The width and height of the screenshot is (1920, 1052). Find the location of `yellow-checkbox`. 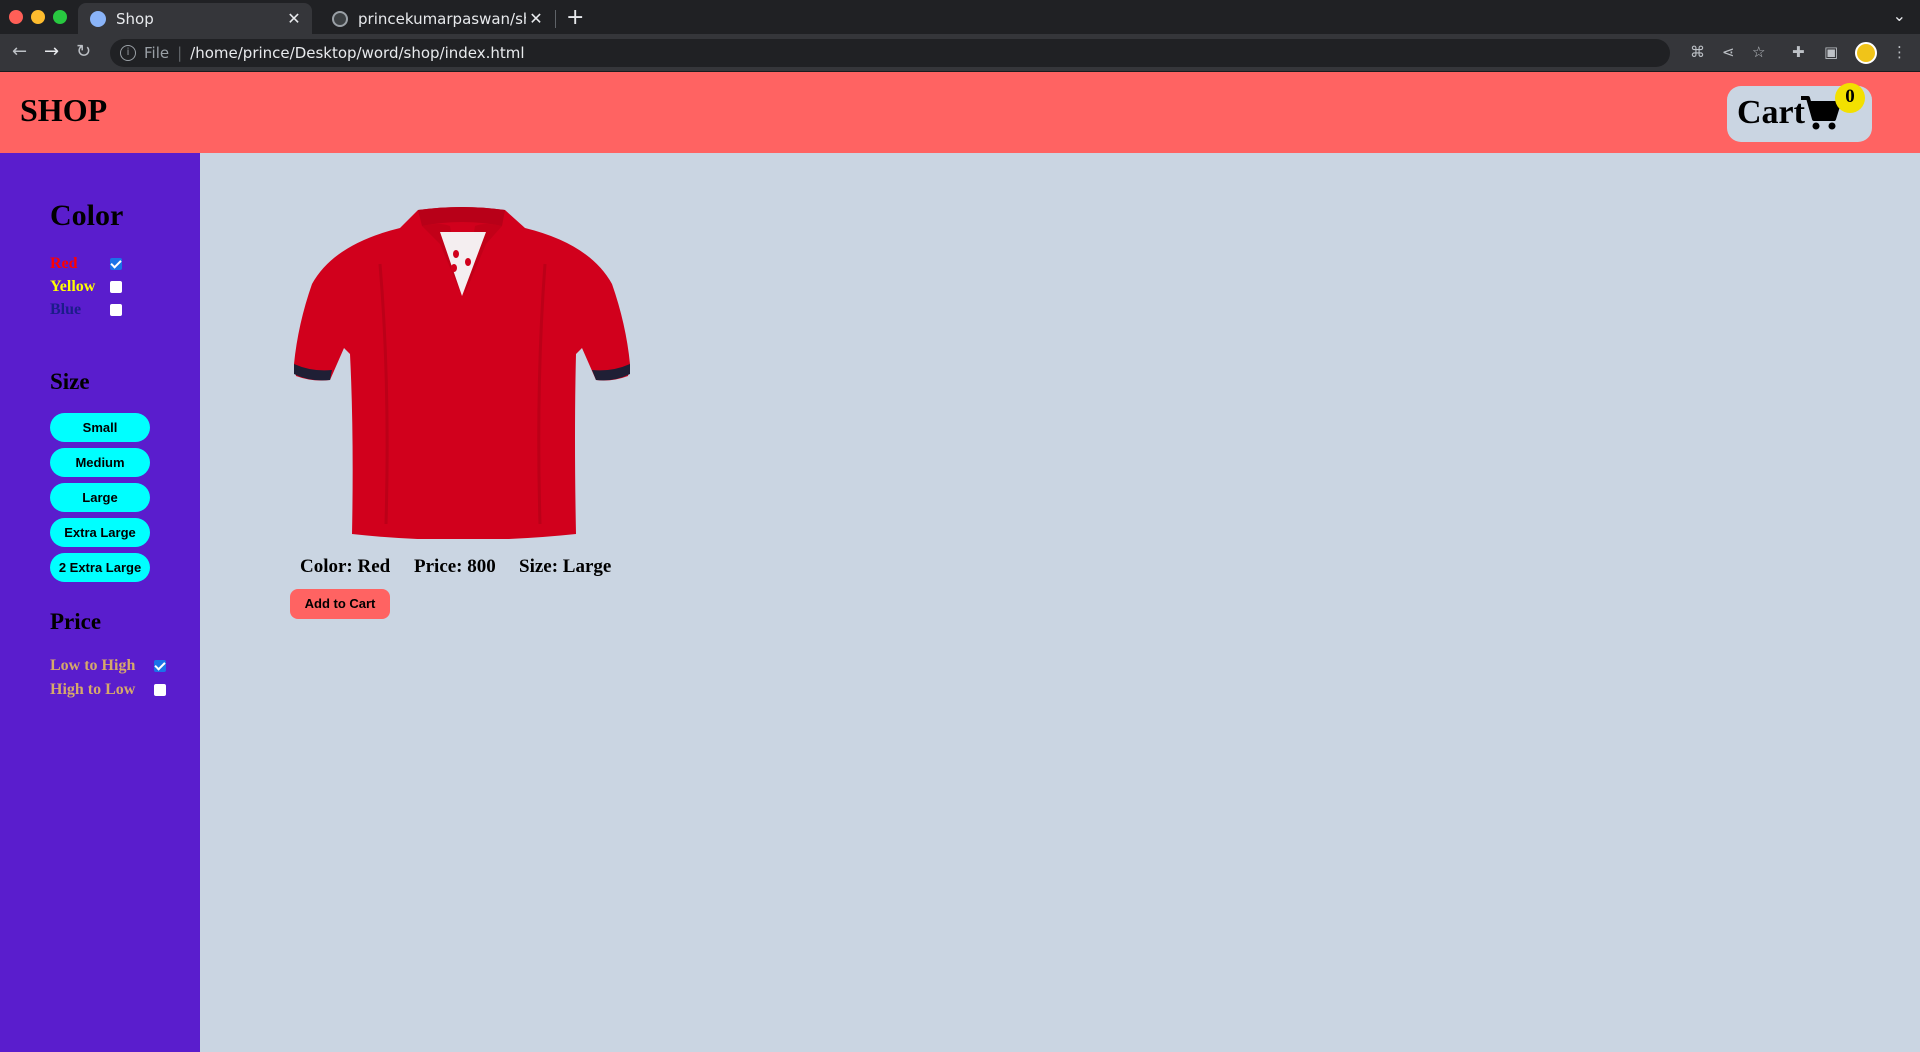

yellow-checkbox is located at coordinates (116, 287).